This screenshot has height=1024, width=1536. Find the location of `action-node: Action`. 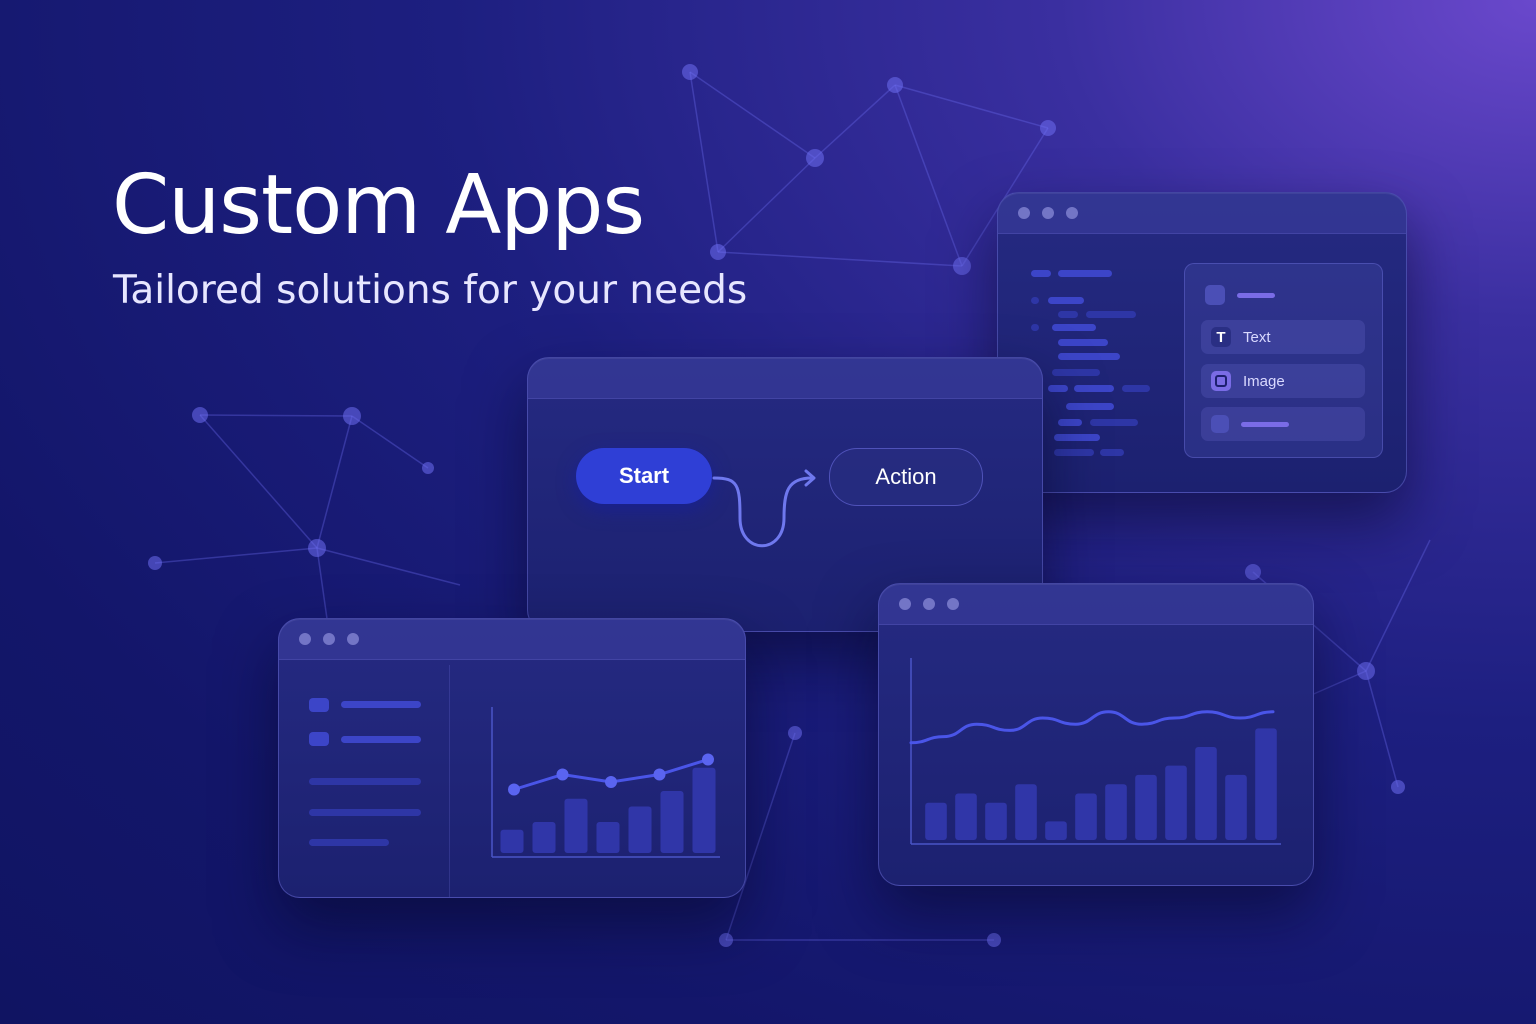

action-node: Action is located at coordinates (906, 477).